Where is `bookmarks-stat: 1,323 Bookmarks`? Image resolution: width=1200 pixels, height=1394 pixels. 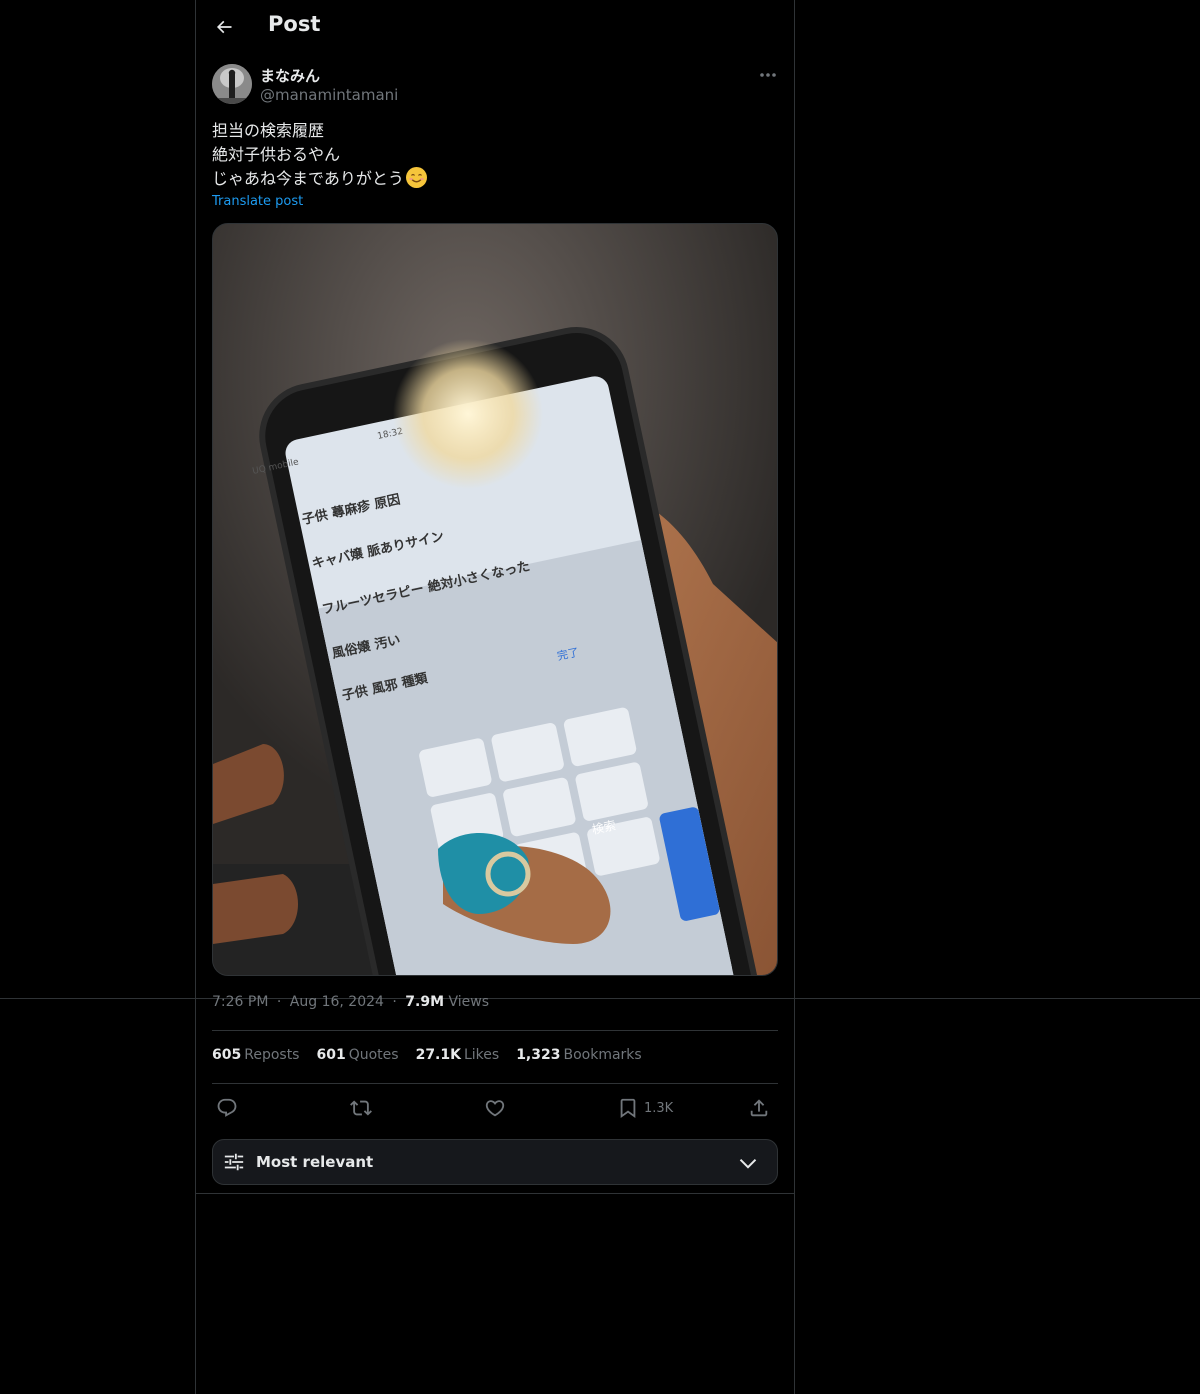
bookmarks-stat: 1,323 Bookmarks is located at coordinates (579, 1055).